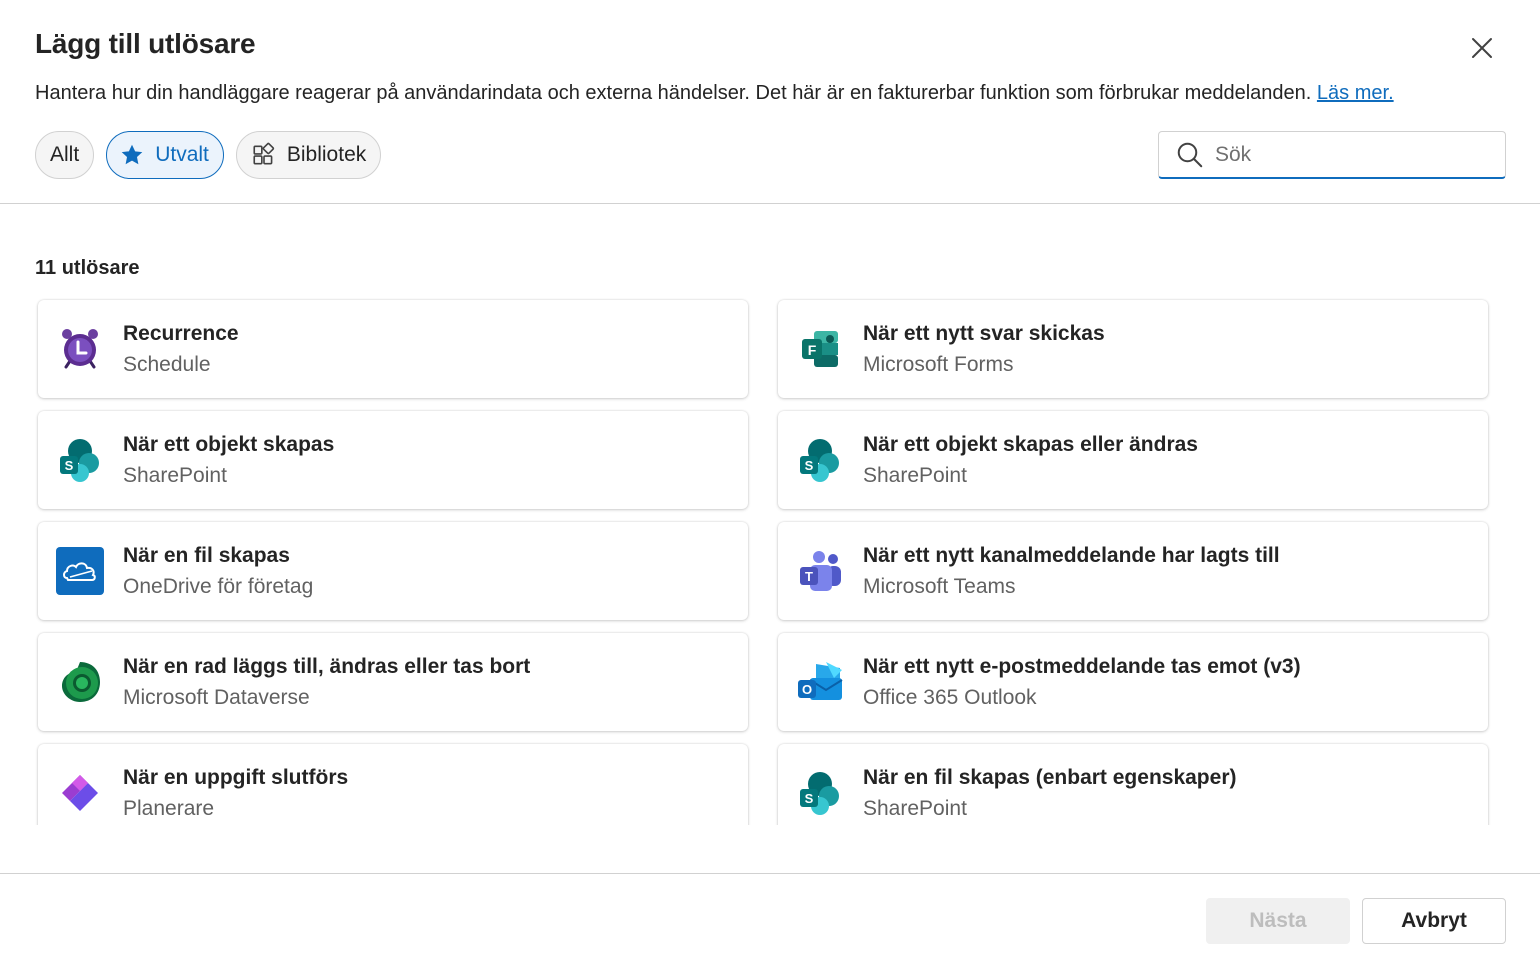  I want to click on search-box, so click(1332, 155).